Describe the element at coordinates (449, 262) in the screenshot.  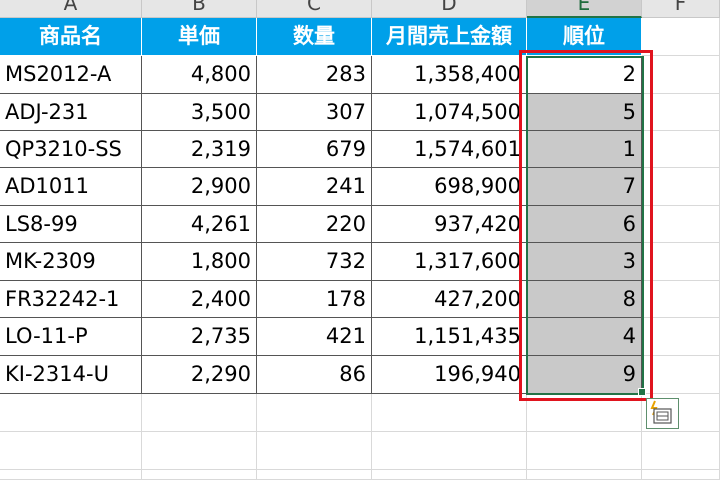
I see `table-cell: 1,317,600` at that location.